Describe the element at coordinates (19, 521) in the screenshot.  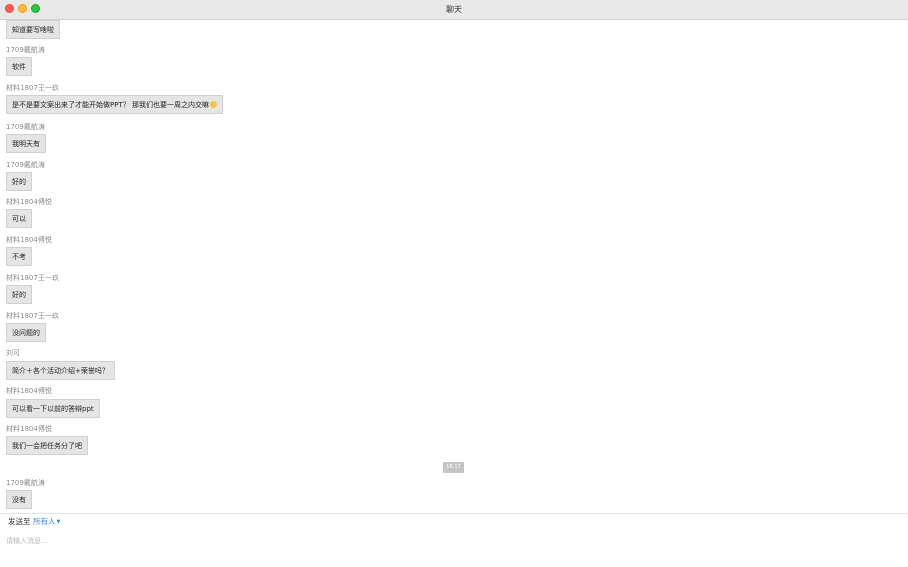
I see `send-to-label: 发送至` at that location.